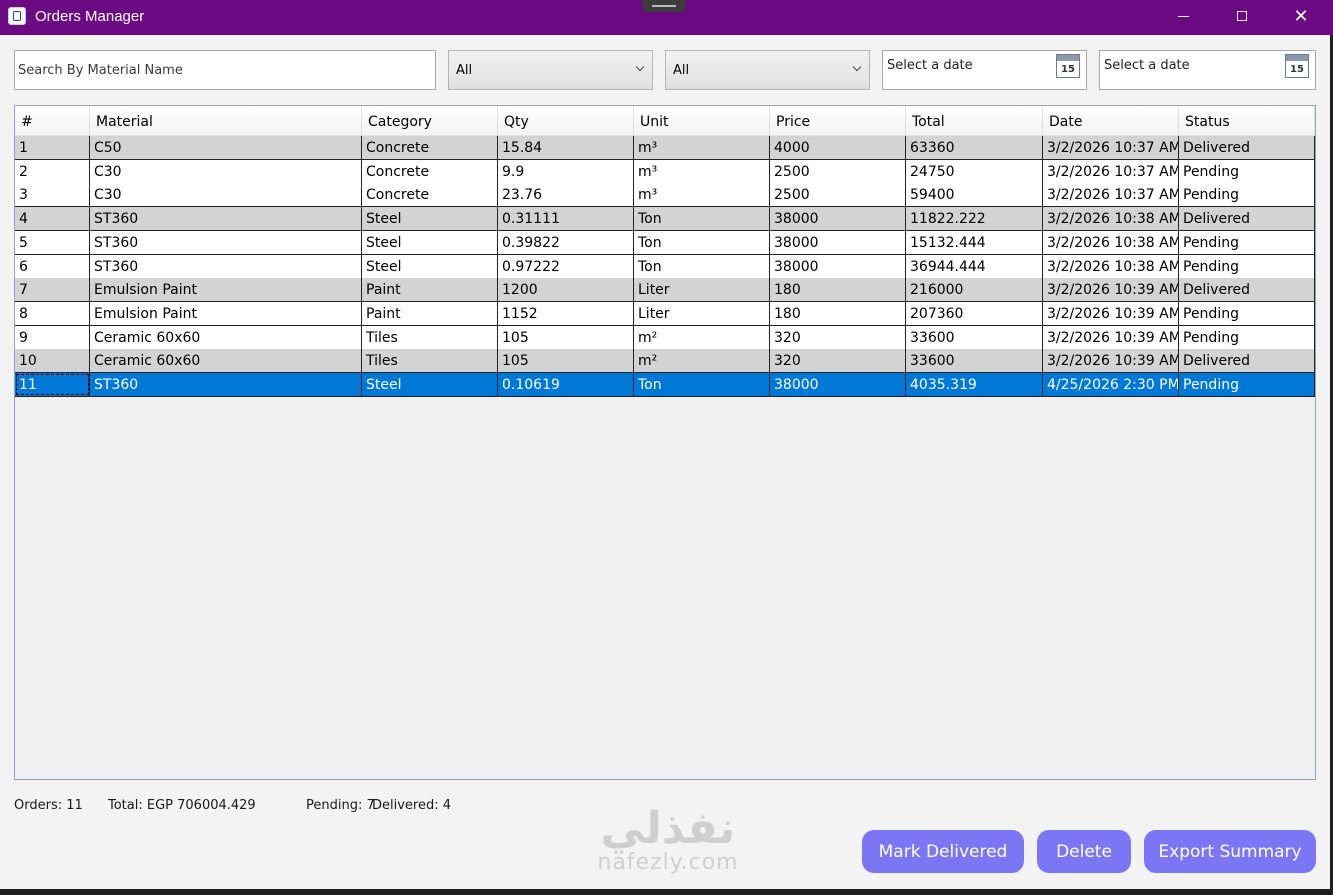 The image size is (1333, 895). What do you see at coordinates (52, 194) in the screenshot?
I see `cell-num: 3` at bounding box center [52, 194].